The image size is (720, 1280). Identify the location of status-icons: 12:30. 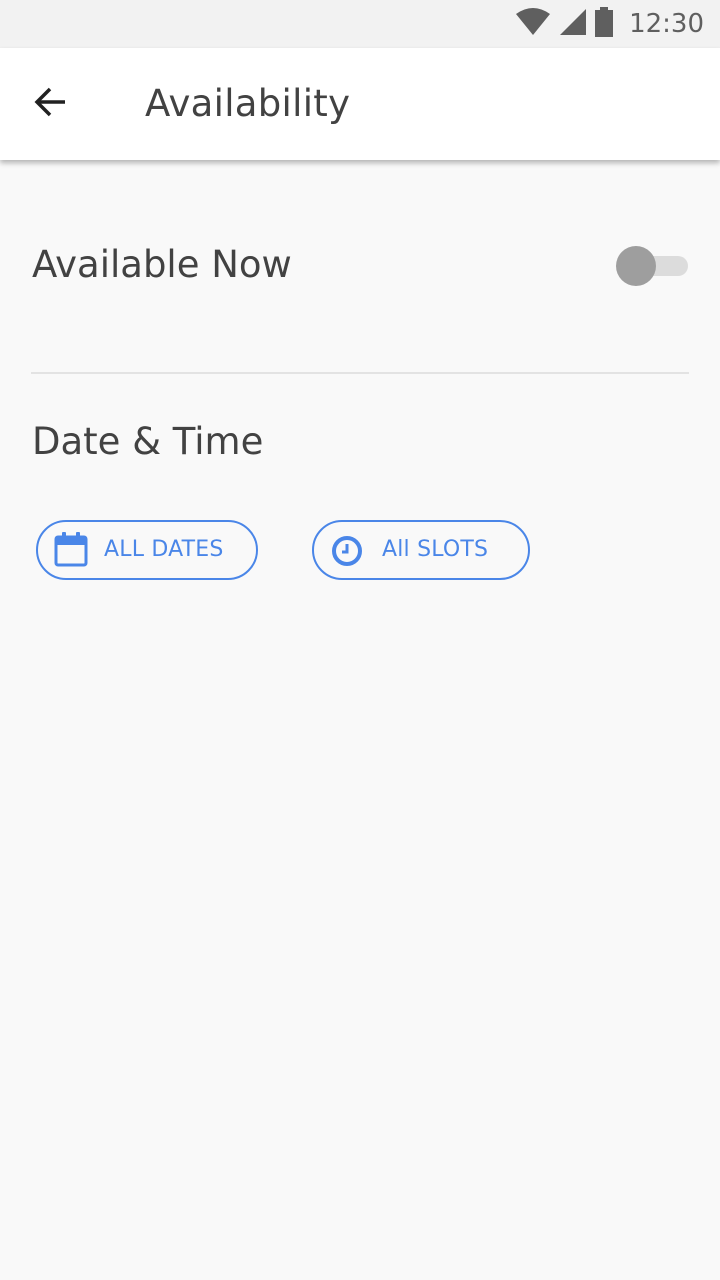
(609, 24).